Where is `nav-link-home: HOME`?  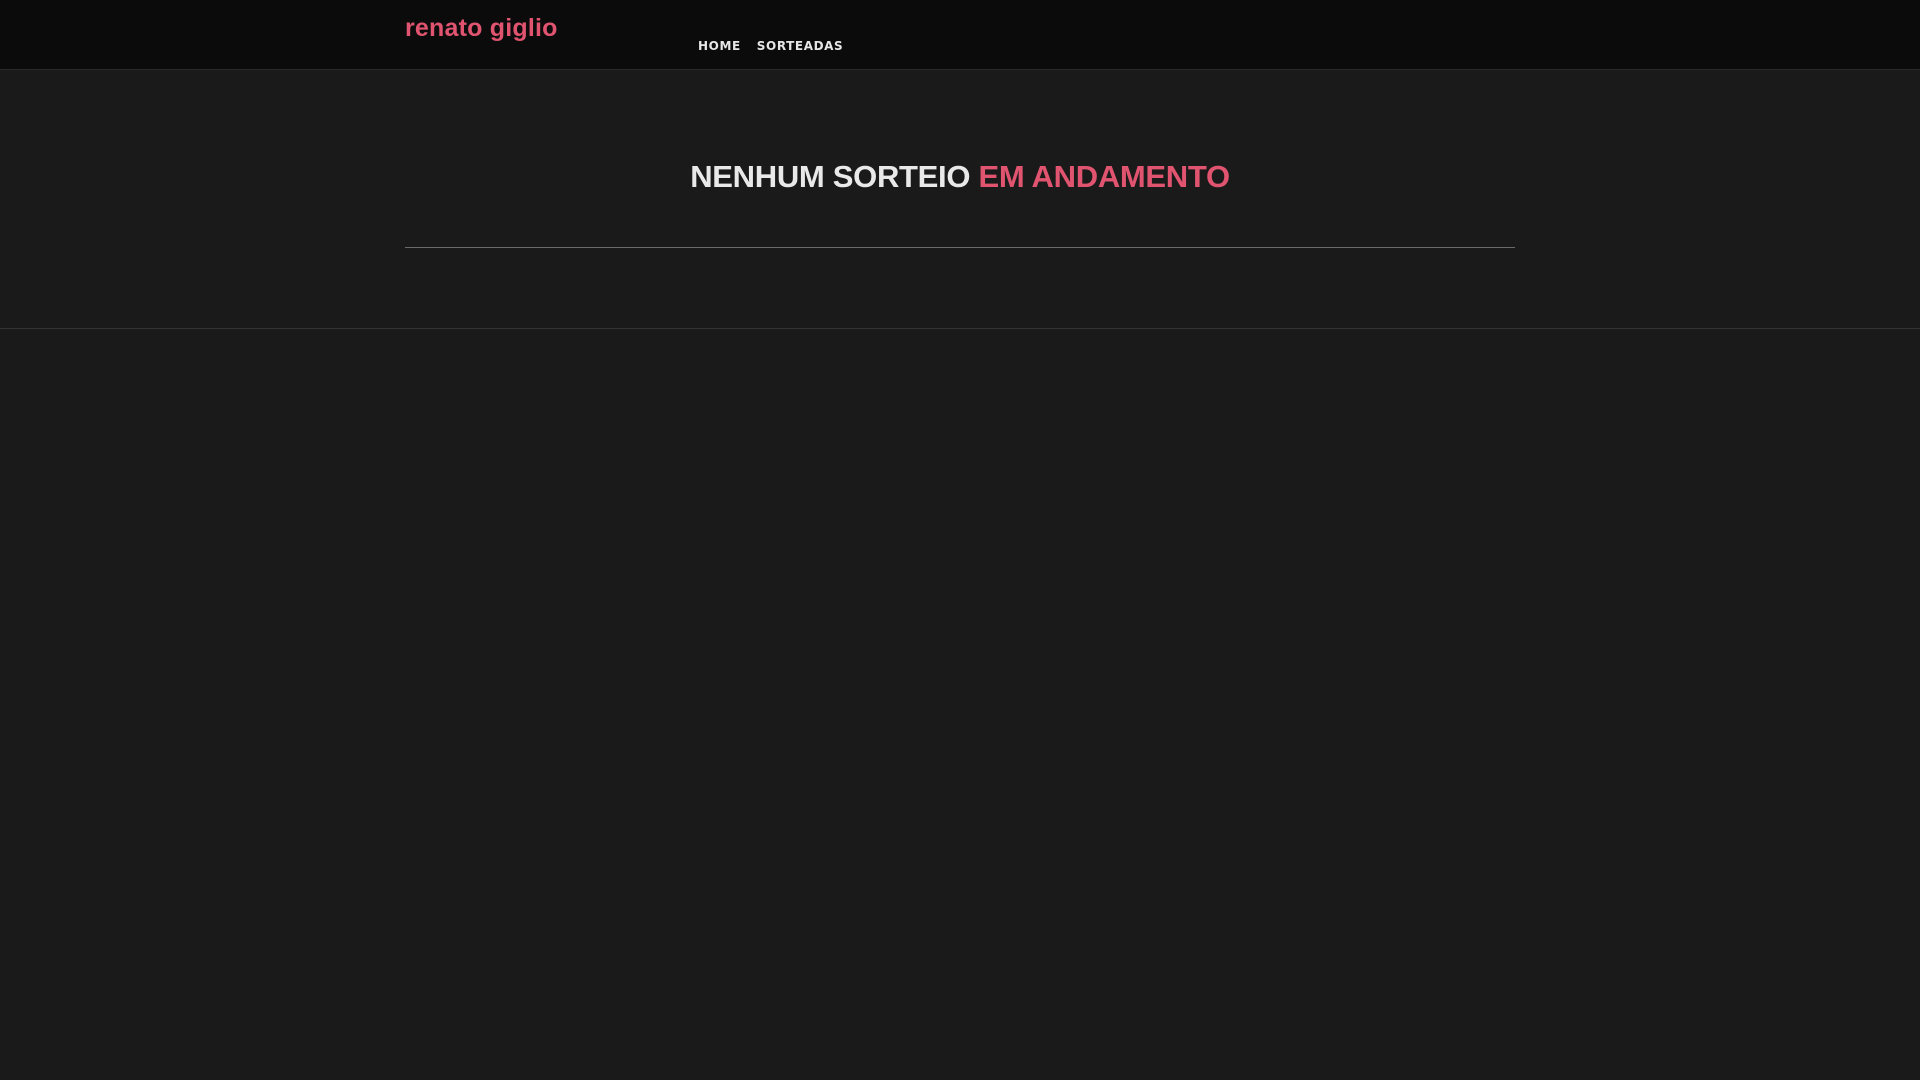
nav-link-home: HOME is located at coordinates (719, 46).